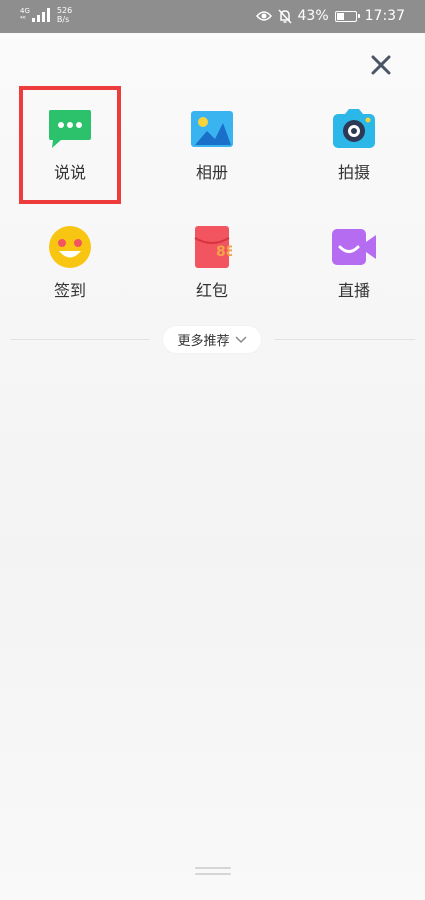 This screenshot has width=425, height=900. I want to click on action-live: 直播, so click(354, 263).